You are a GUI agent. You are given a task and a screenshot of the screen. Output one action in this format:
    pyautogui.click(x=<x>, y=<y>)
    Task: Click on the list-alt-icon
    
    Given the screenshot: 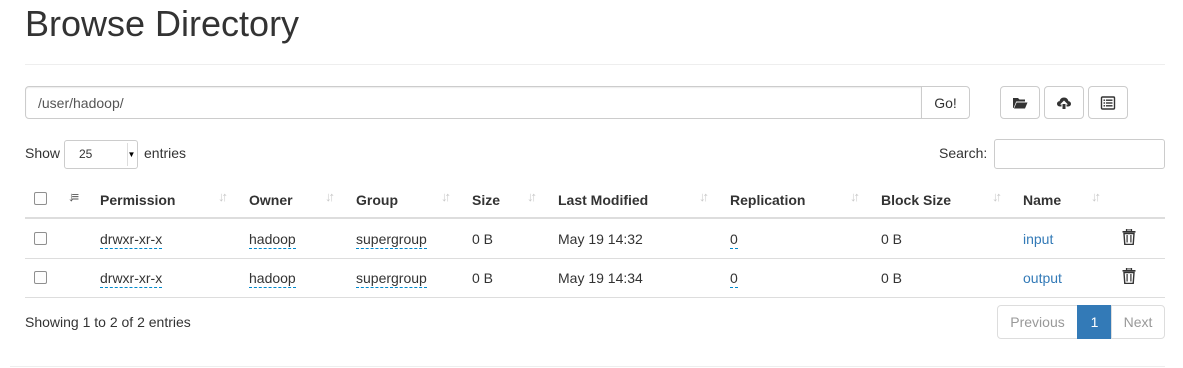 What is the action you would take?
    pyautogui.click(x=1108, y=102)
    